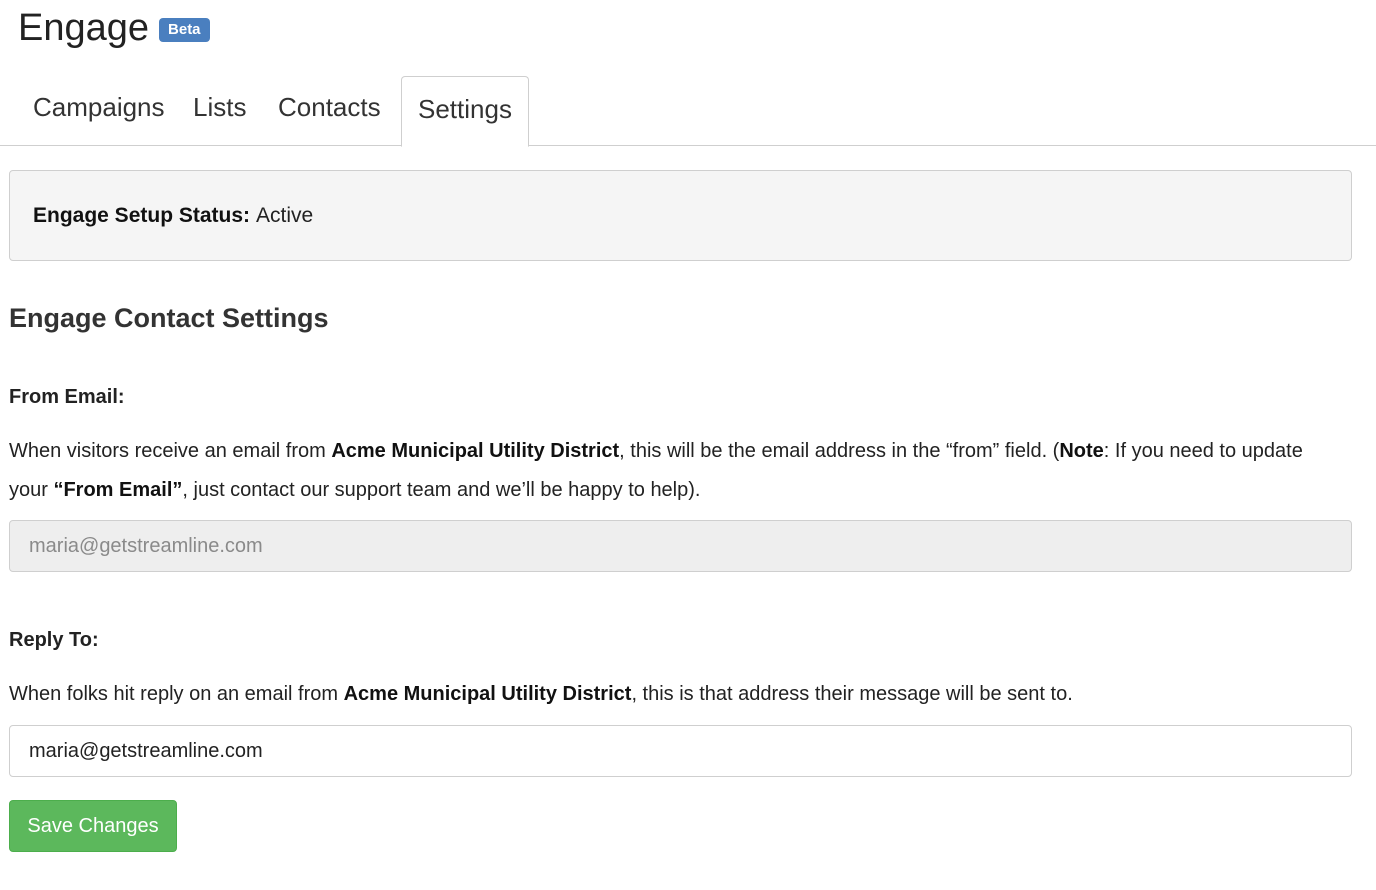 This screenshot has width=1376, height=890. I want to click on tab-bar: Campaigns Lists Contacts Settings, so click(688, 111).